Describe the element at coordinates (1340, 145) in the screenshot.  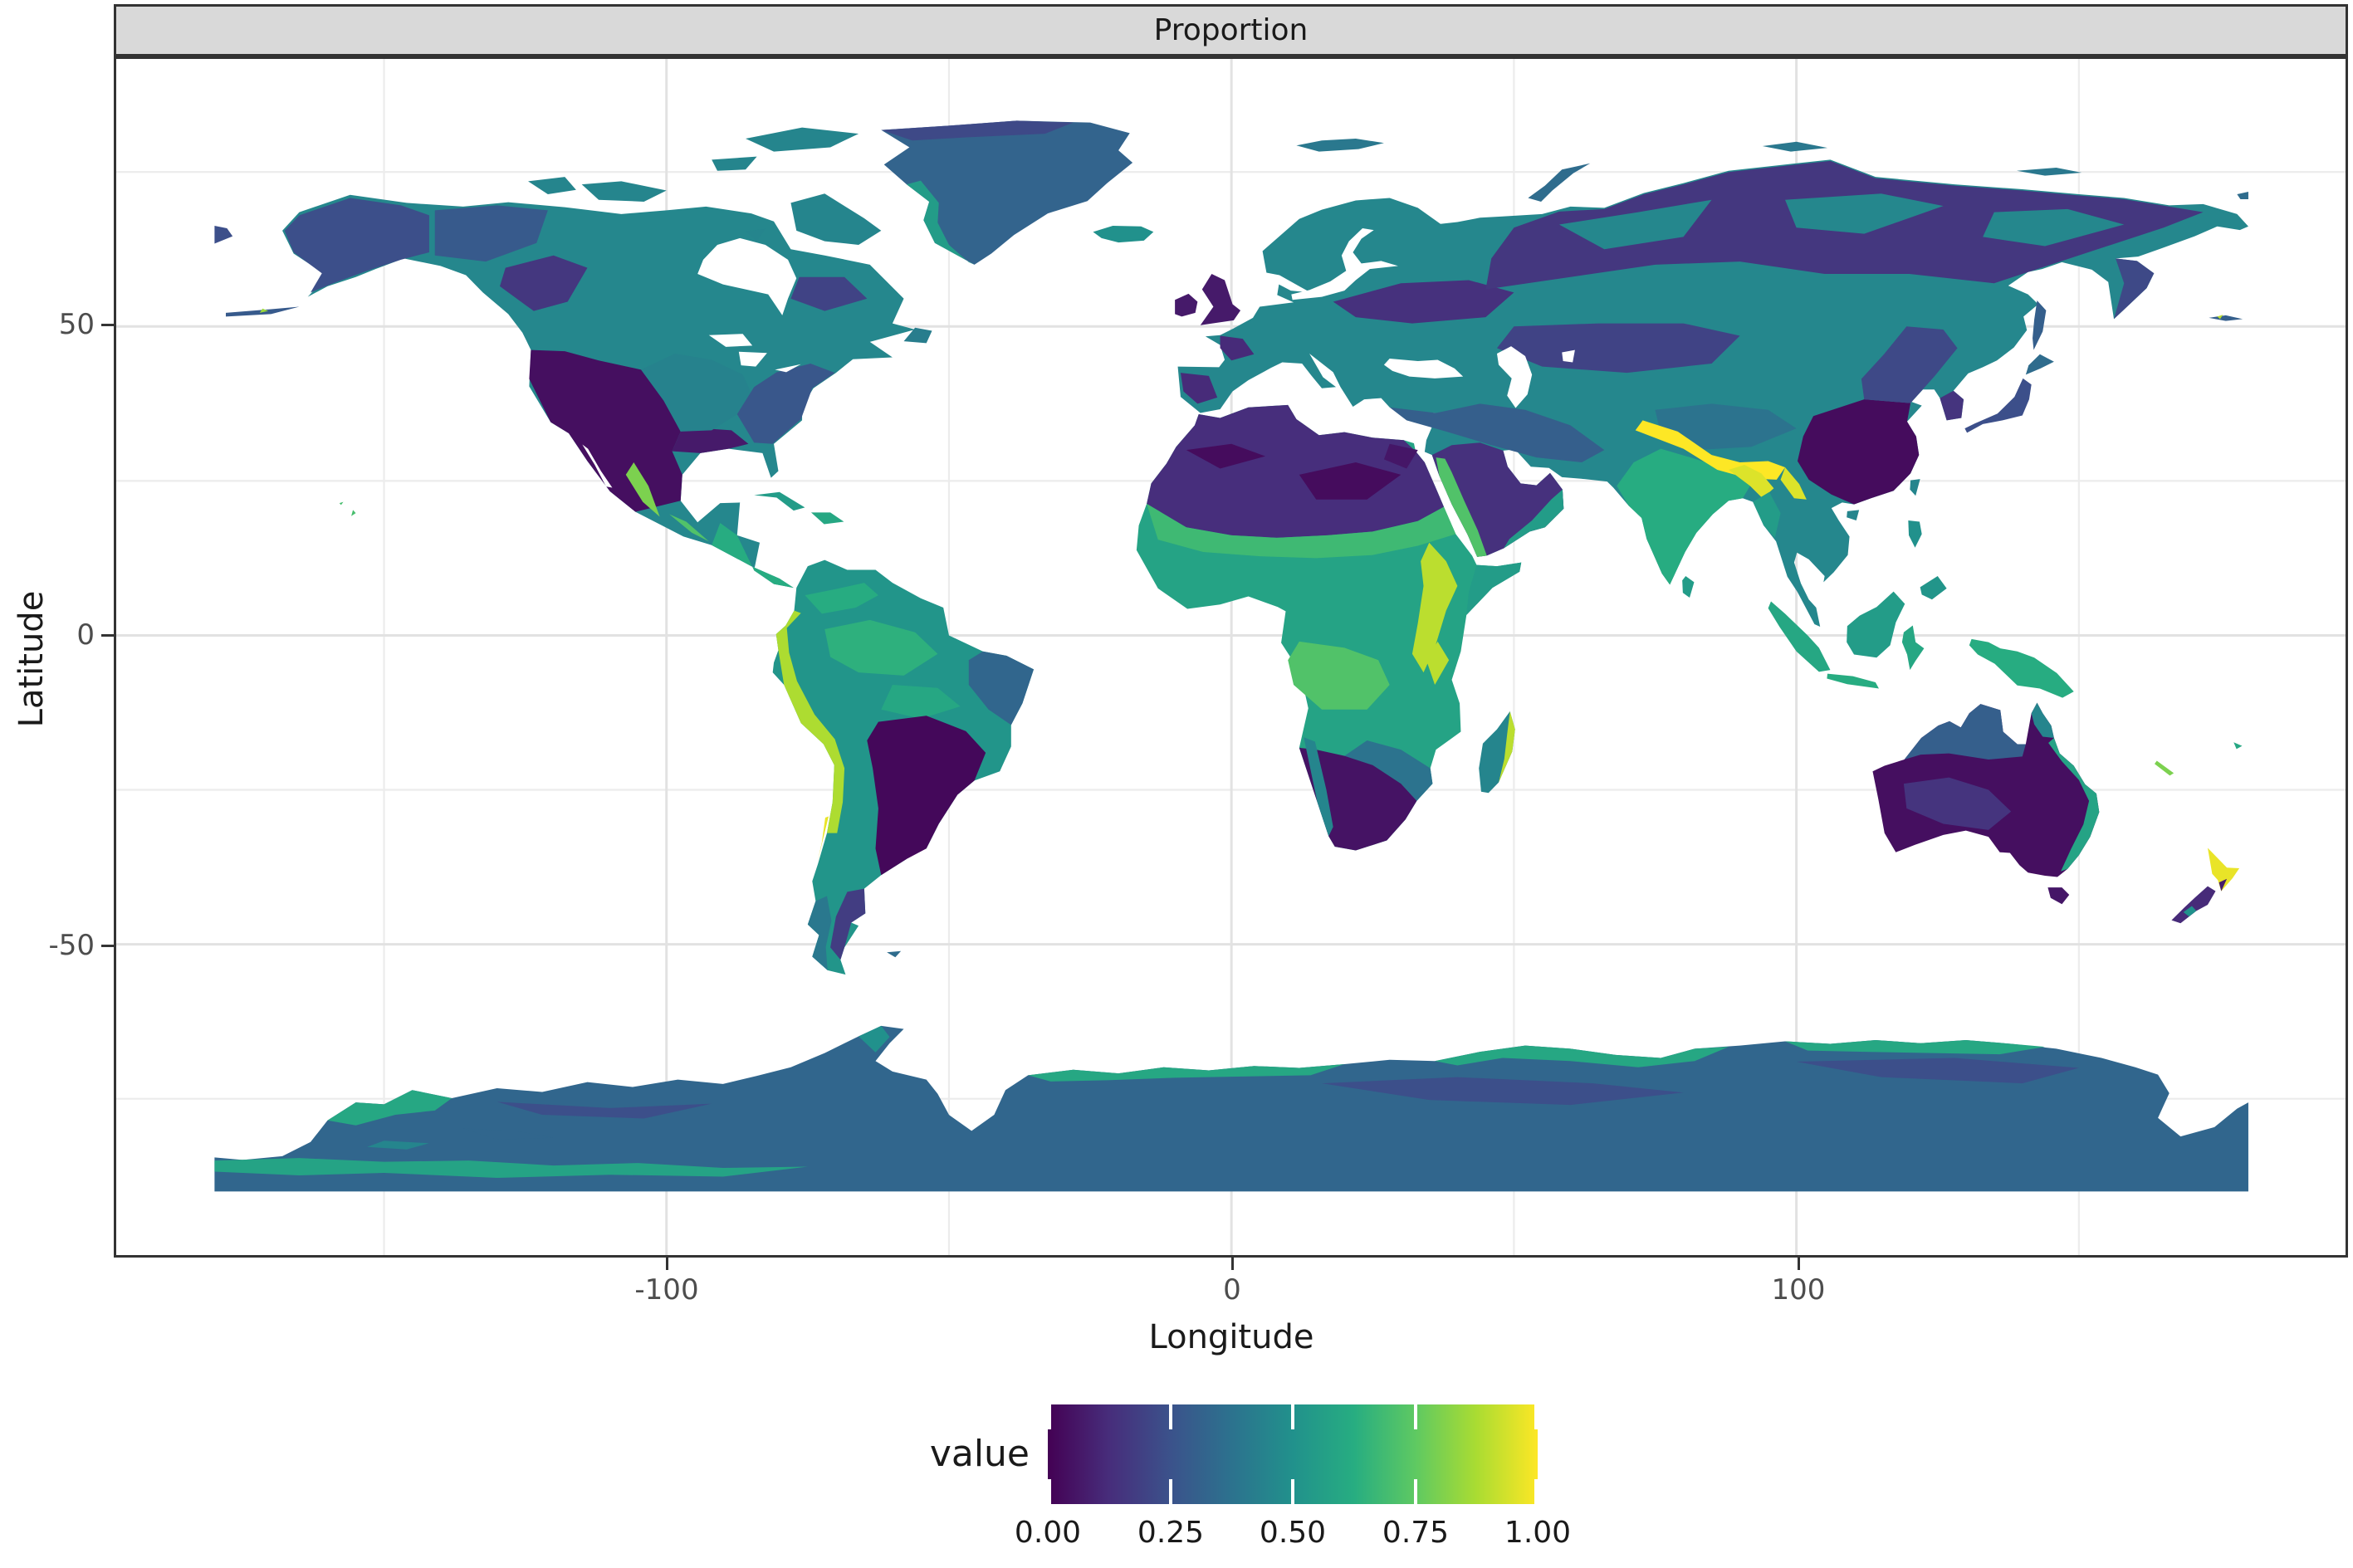
I see `svalbard` at that location.